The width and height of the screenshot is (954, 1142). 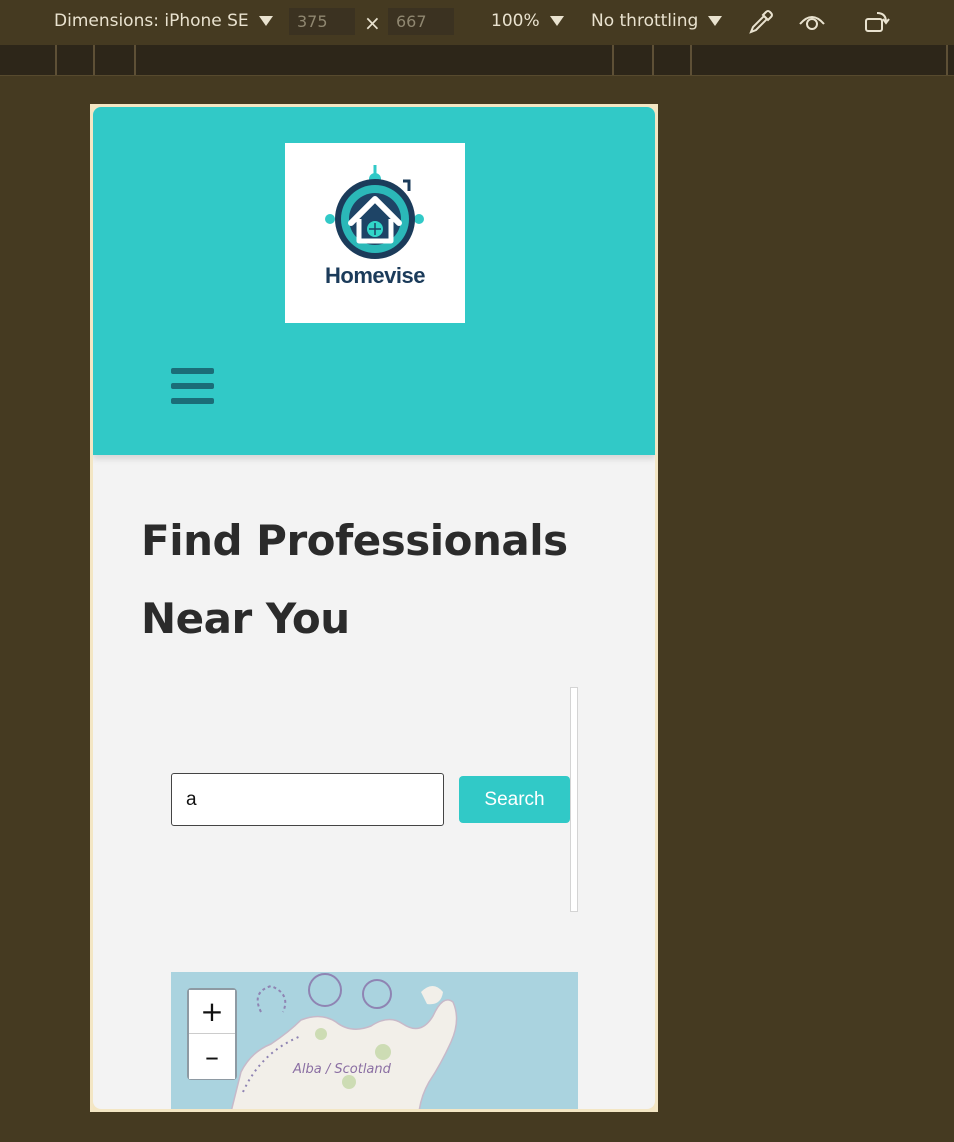 I want to click on panel-scrollbar, so click(x=574, y=799).